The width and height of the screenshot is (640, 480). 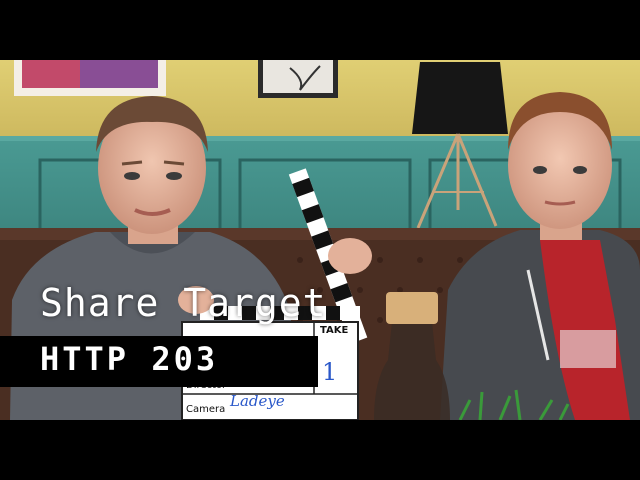 What do you see at coordinates (183, 303) in the screenshot?
I see `video-title: Share Target` at bounding box center [183, 303].